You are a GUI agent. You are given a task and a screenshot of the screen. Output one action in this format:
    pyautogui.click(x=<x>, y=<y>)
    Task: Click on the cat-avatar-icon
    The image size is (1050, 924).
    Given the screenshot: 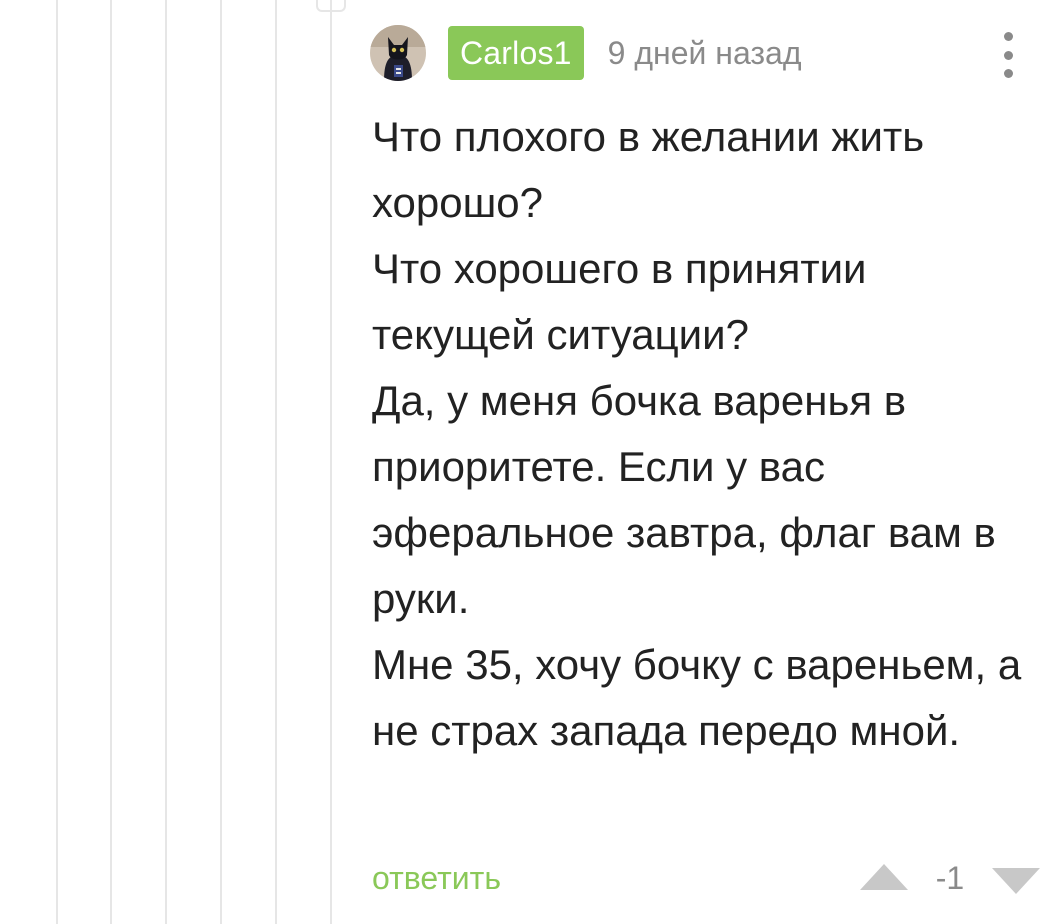 What is the action you would take?
    pyautogui.click(x=398, y=53)
    